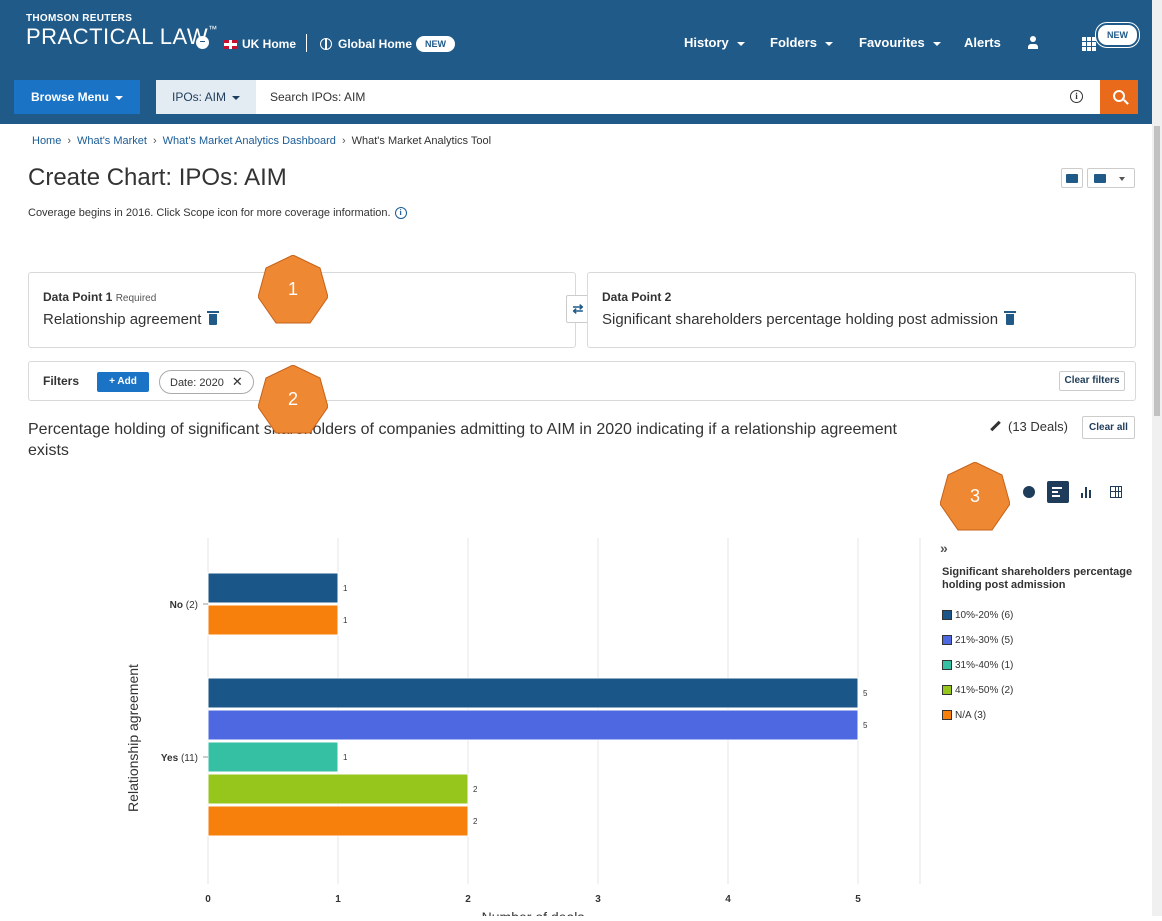 This screenshot has width=1162, height=921. I want to click on scrollbar-thumb, so click(1157, 271).